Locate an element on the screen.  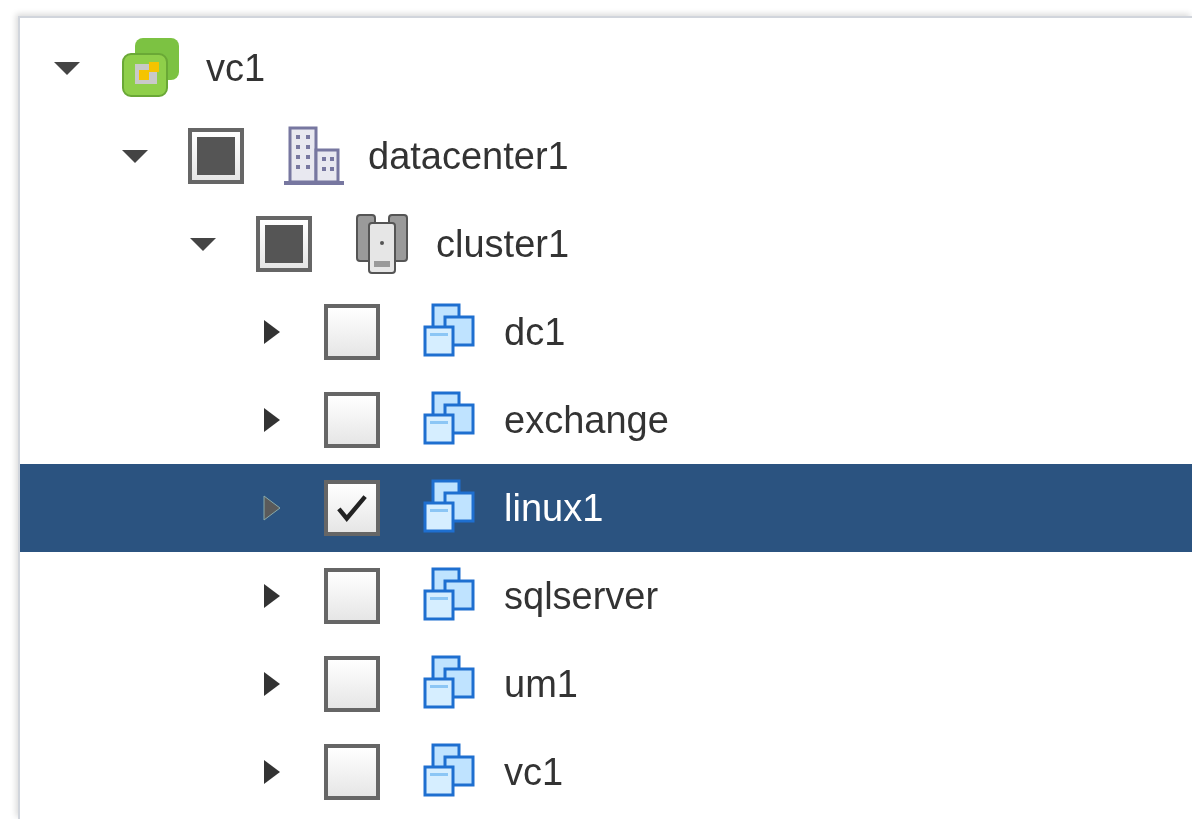
tree-item-label: sqlserver is located at coordinates (581, 596).